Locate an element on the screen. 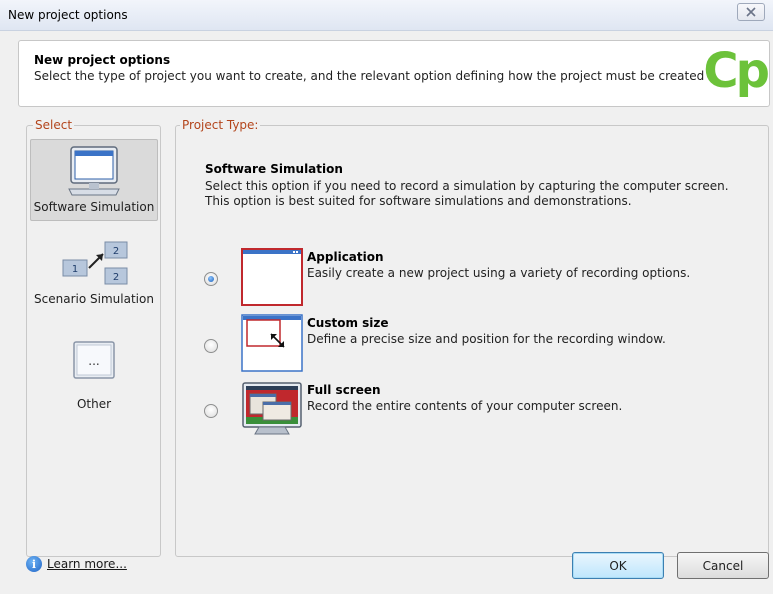  svg-text: 1 is located at coordinates (75, 269).